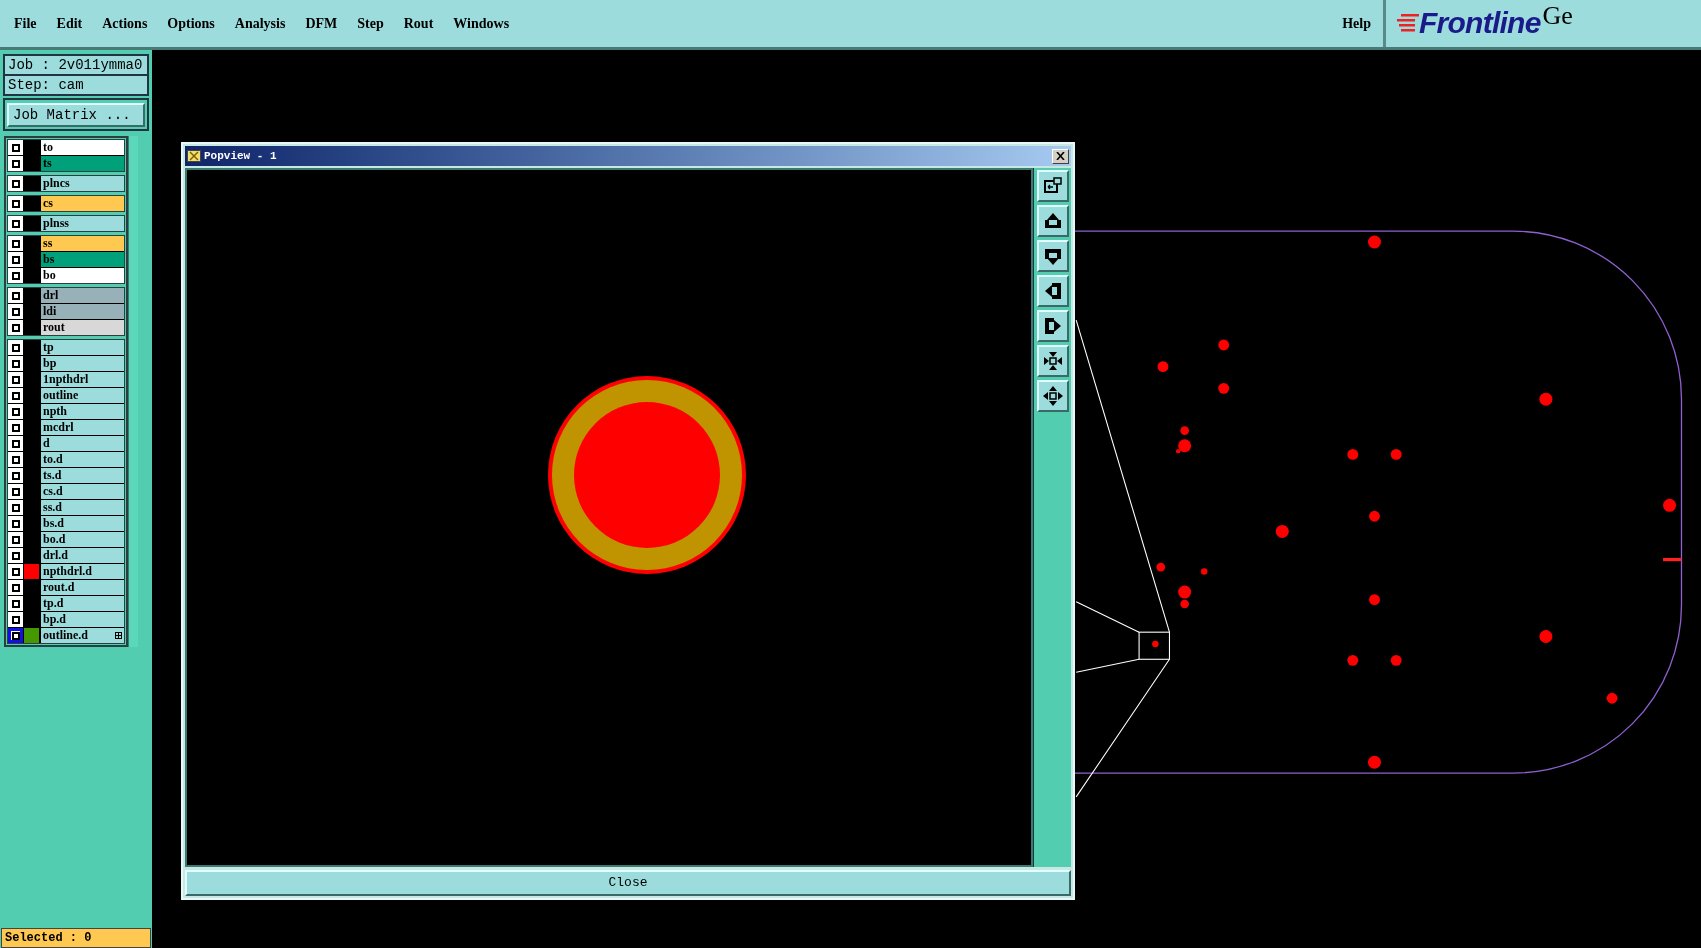 The width and height of the screenshot is (1701, 948). Describe the element at coordinates (69, 23) in the screenshot. I see `menu-item: Edit` at that location.